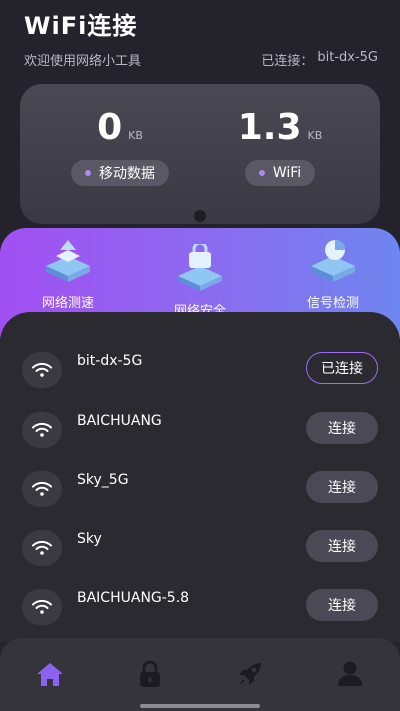 The image size is (400, 711). I want to click on wifi-ssid: BAICHUANG-5.8, so click(133, 598).